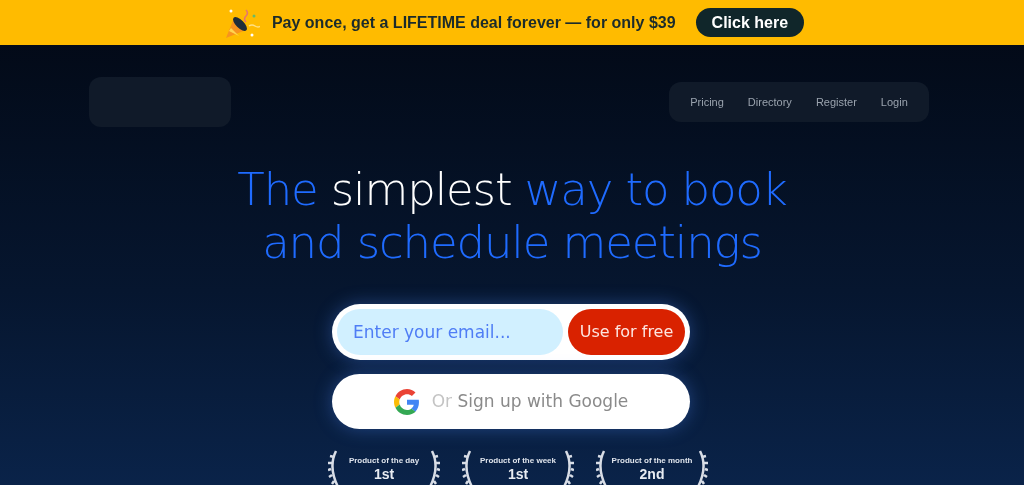  What do you see at coordinates (626, 332) in the screenshot?
I see `use-for-free-button: Use for free` at bounding box center [626, 332].